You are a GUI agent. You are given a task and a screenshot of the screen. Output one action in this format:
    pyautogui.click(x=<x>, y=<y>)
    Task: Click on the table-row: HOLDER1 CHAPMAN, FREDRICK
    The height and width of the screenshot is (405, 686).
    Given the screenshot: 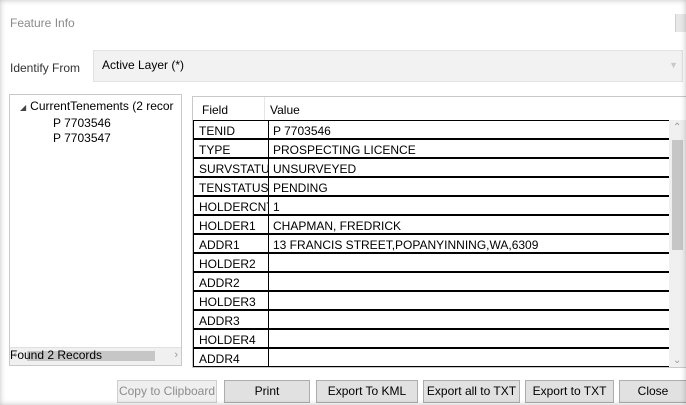 What is the action you would take?
    pyautogui.click(x=431, y=224)
    